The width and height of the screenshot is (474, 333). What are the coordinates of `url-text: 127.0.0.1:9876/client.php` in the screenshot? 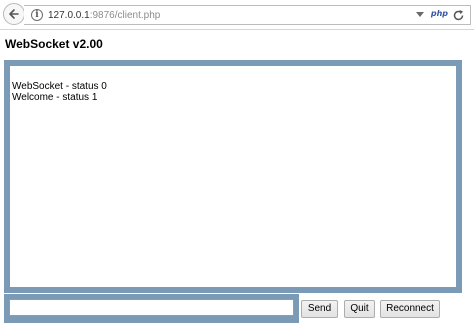 It's located at (104, 15).